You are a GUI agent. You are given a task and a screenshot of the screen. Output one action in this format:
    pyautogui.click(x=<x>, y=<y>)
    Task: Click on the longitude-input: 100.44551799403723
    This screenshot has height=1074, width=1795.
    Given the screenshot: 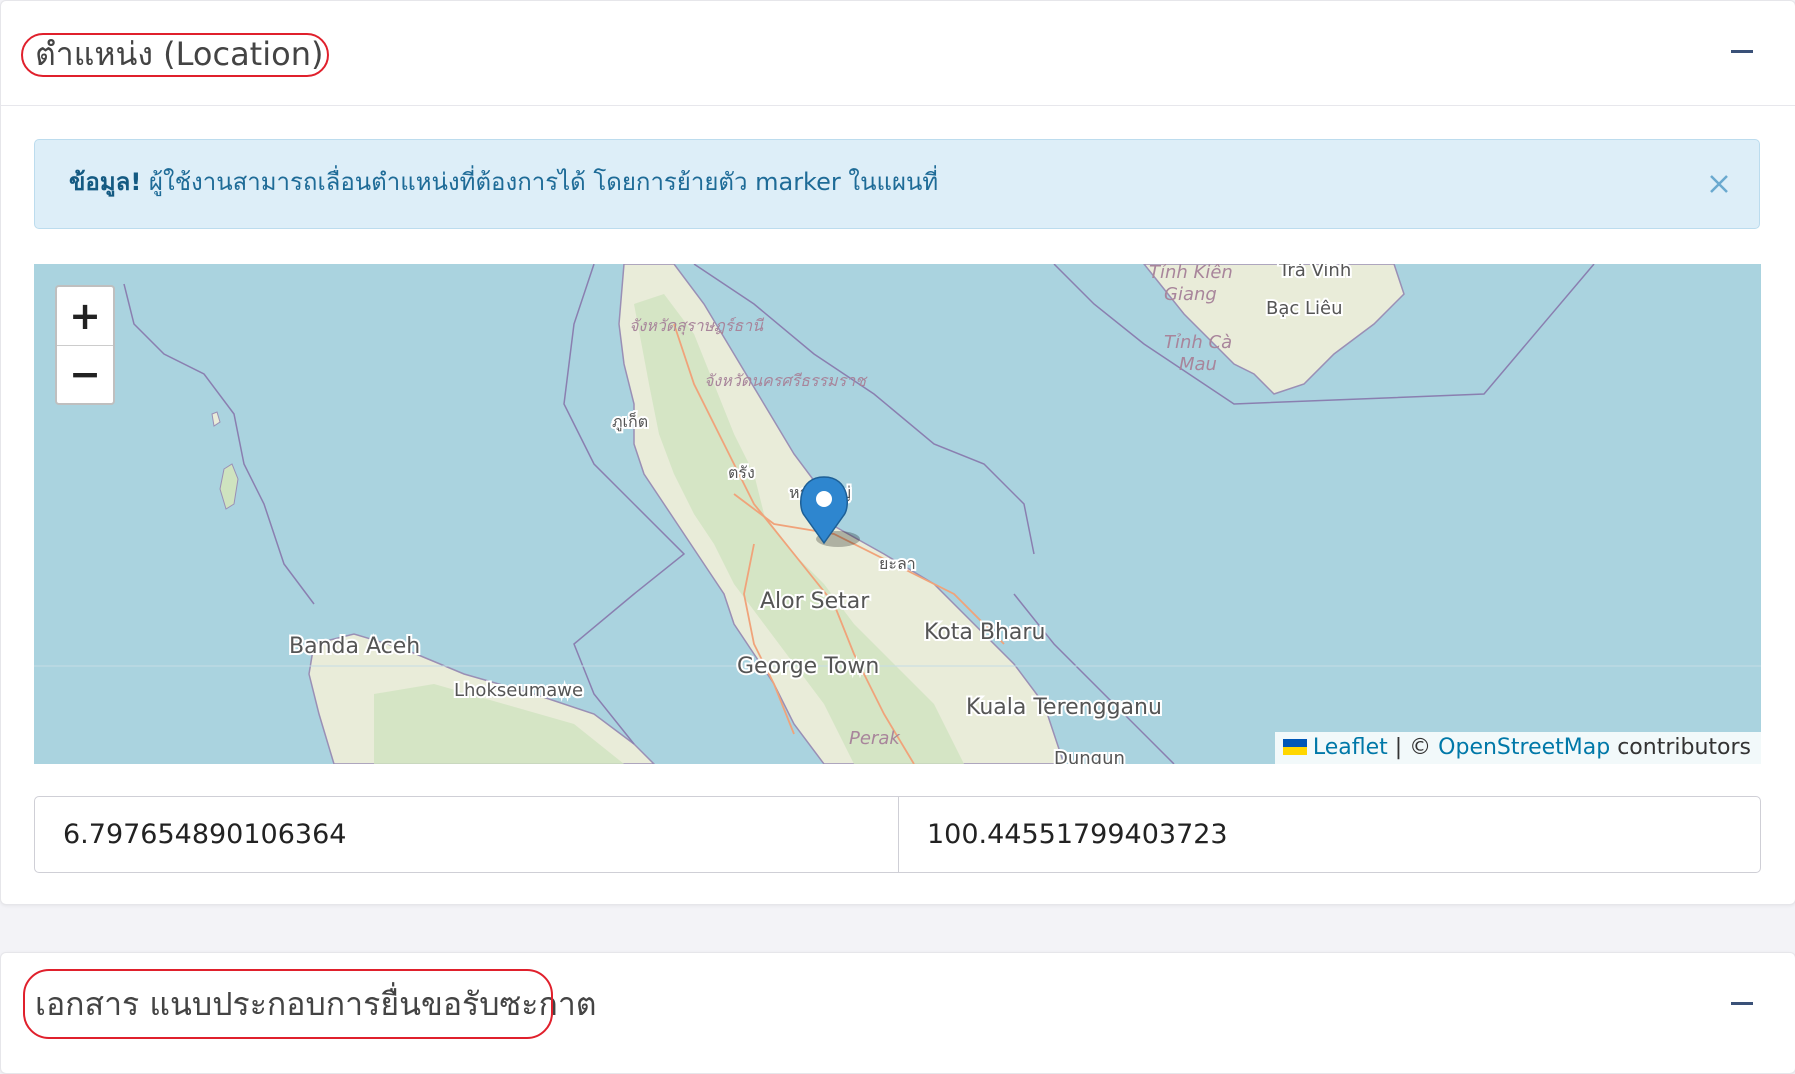 What is the action you would take?
    pyautogui.click(x=1329, y=834)
    